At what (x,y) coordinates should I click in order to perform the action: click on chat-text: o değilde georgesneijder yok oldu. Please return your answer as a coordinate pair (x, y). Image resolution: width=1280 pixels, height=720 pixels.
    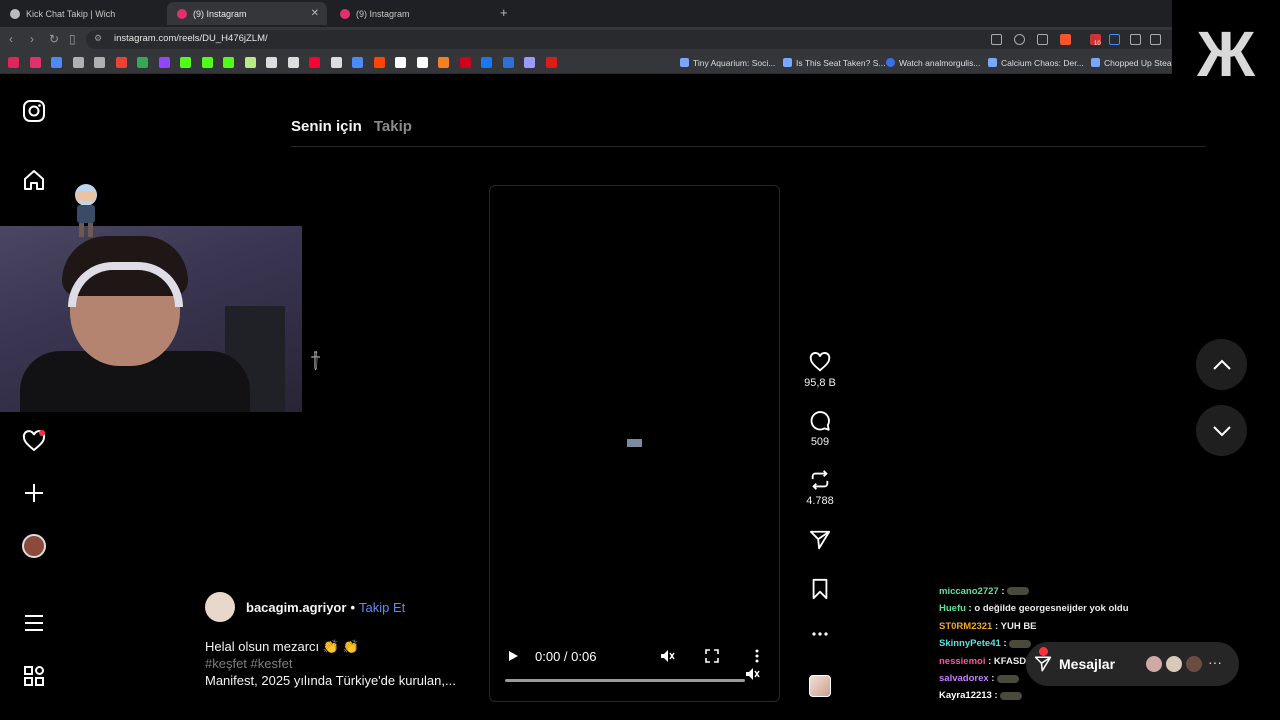
    Looking at the image, I should click on (1051, 609).